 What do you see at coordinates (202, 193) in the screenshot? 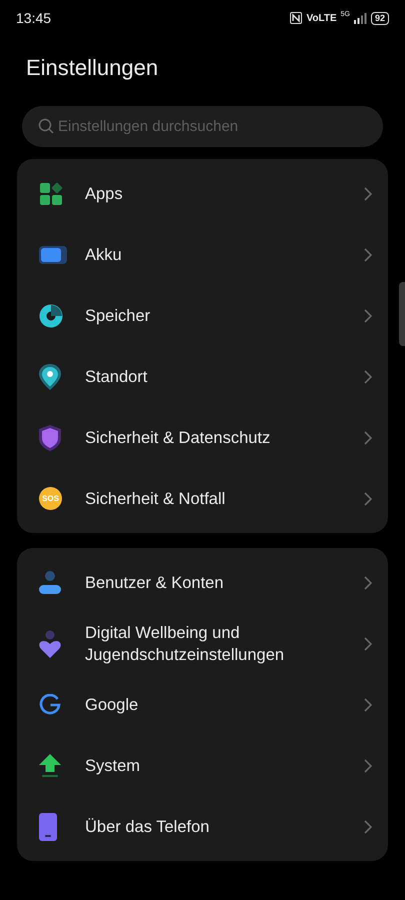
I see `settings-item: Apps` at bounding box center [202, 193].